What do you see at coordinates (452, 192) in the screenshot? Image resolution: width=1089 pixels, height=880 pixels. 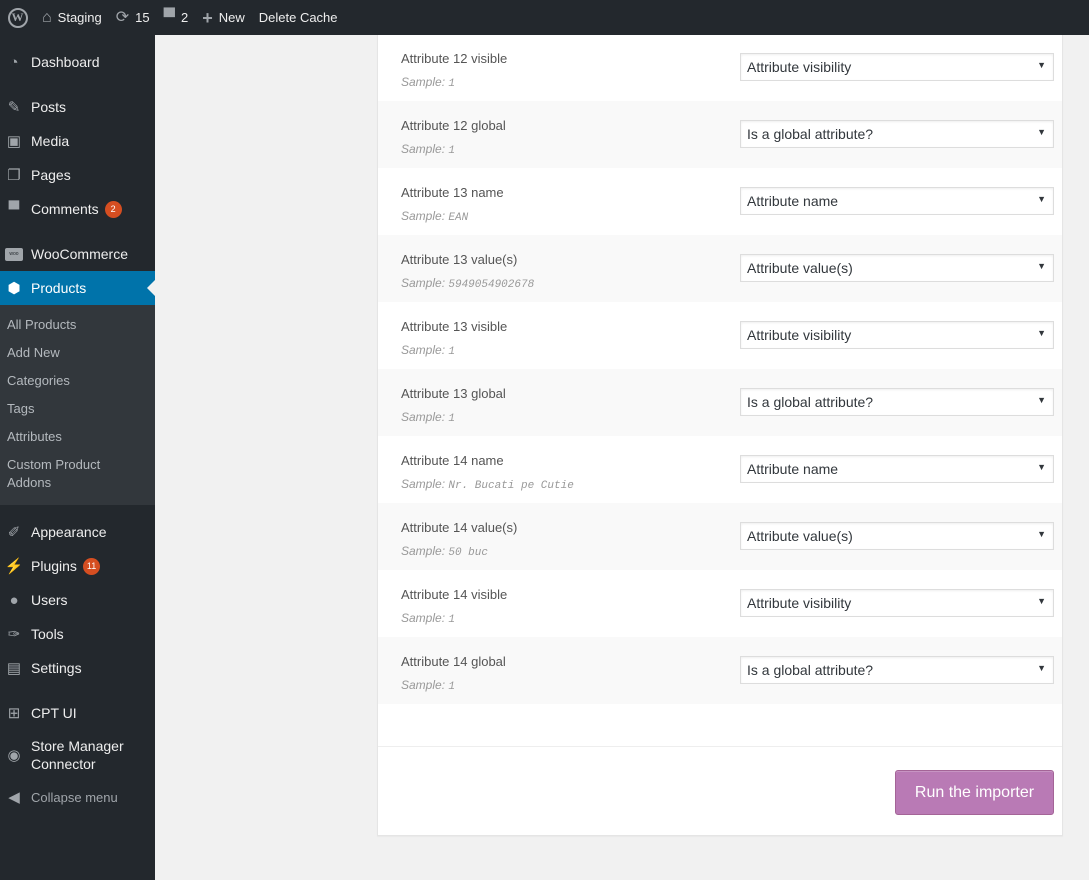 I see `column-label: Attribute 13 name` at bounding box center [452, 192].